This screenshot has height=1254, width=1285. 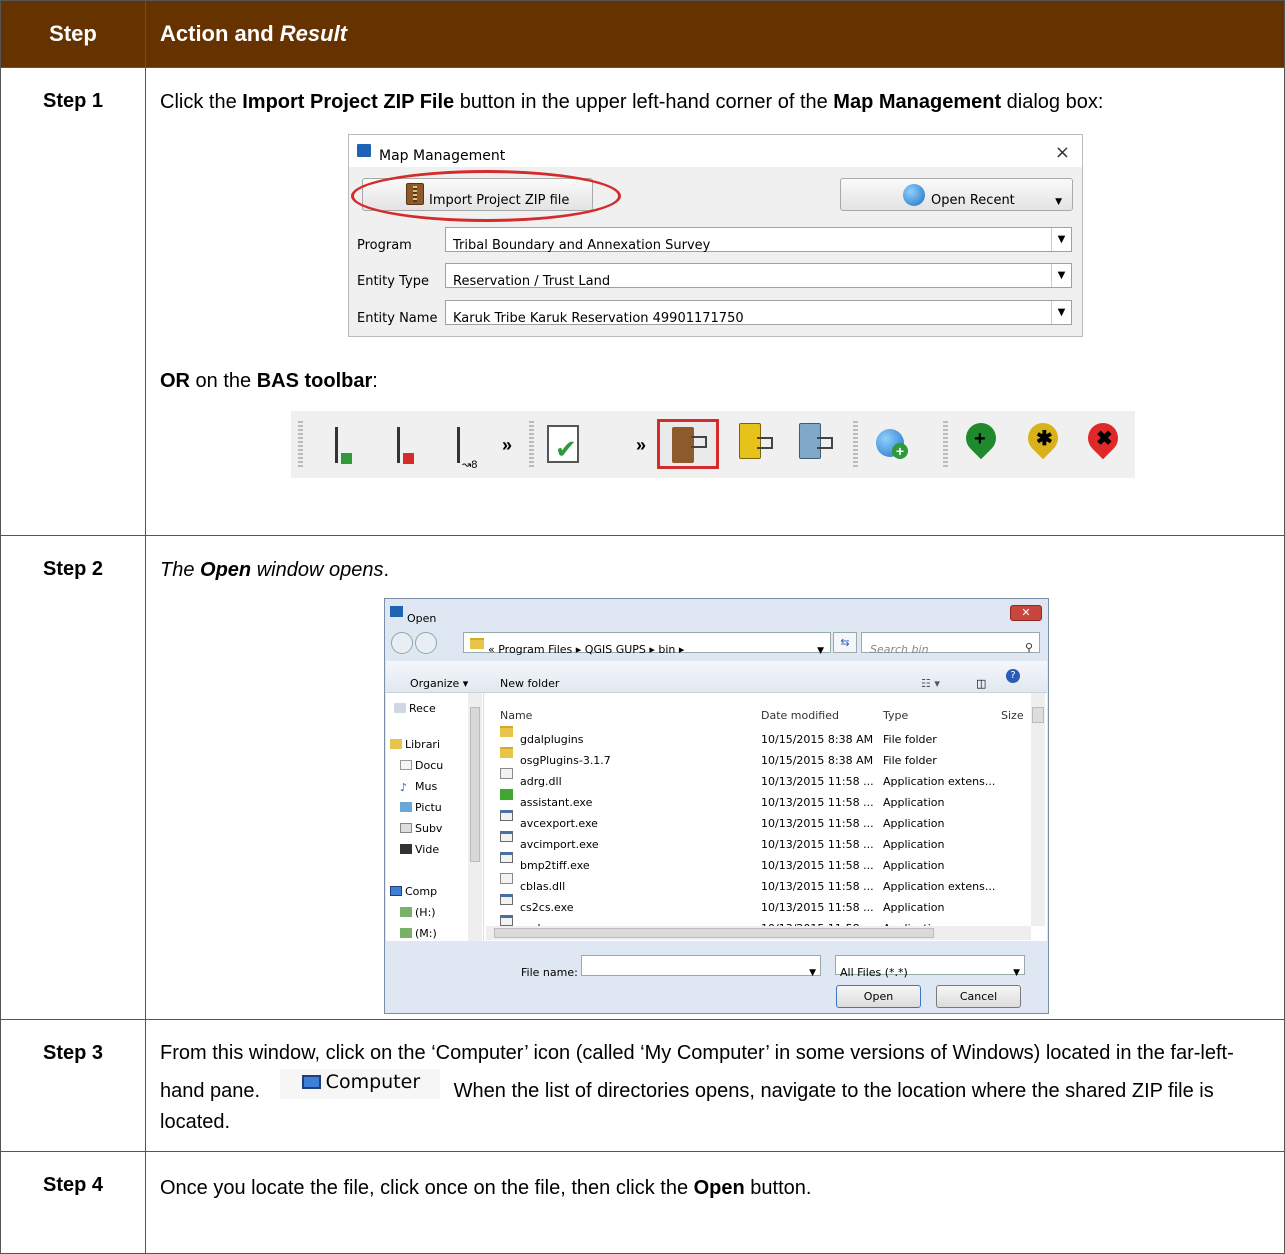 I want to click on step-2-label: Step 2, so click(x=73, y=777).